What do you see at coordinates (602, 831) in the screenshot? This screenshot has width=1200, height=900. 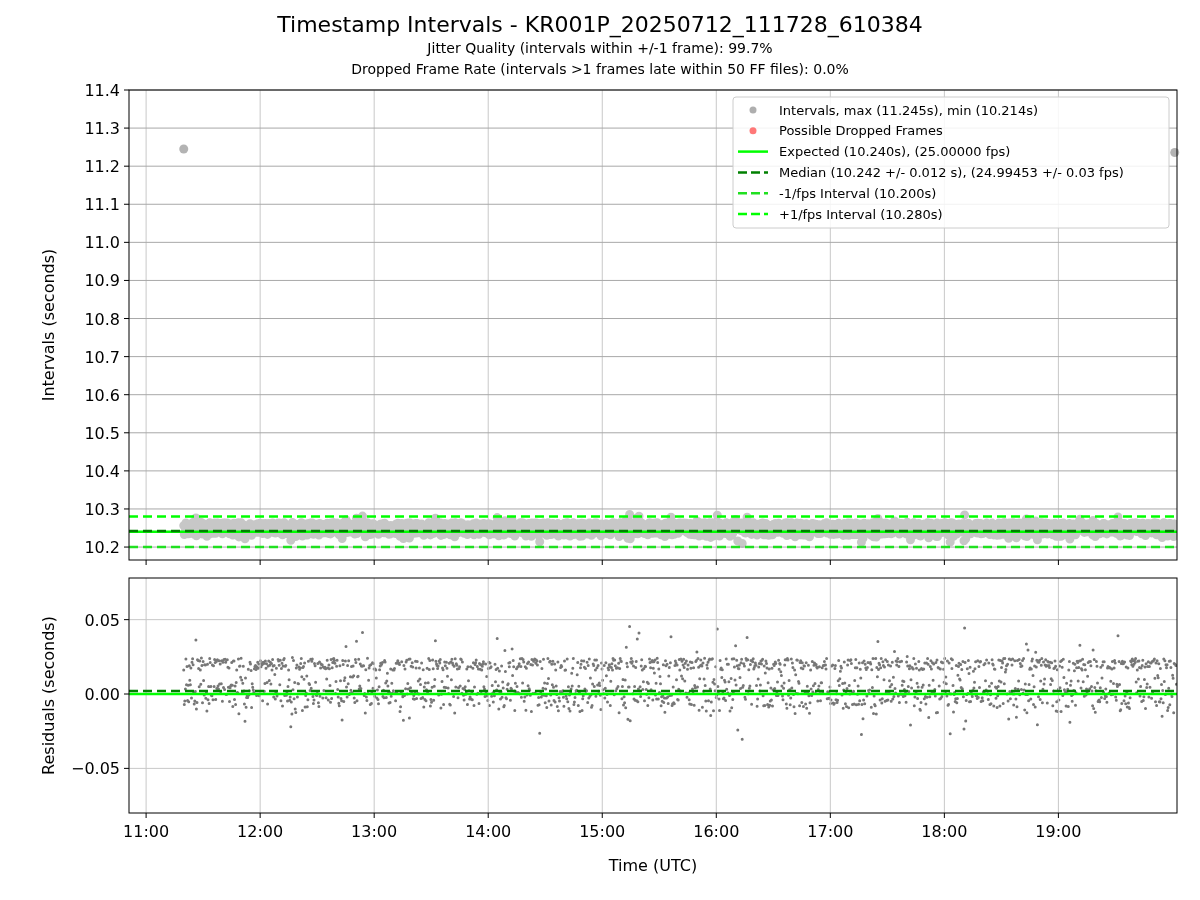 I see `tick-label: 15:00` at bounding box center [602, 831].